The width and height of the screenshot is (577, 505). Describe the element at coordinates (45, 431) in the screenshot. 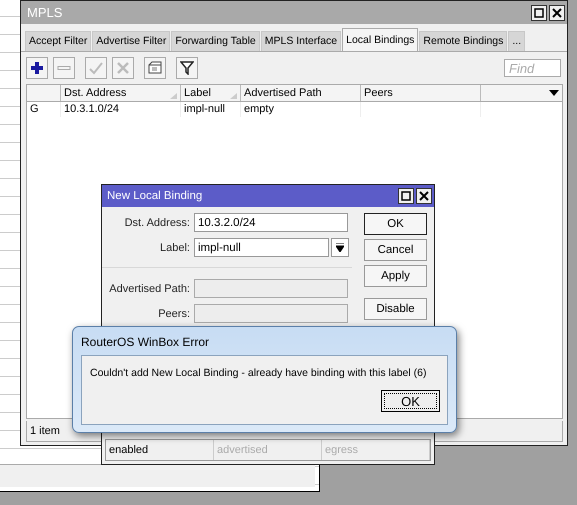

I see `status-text: 1 item` at that location.